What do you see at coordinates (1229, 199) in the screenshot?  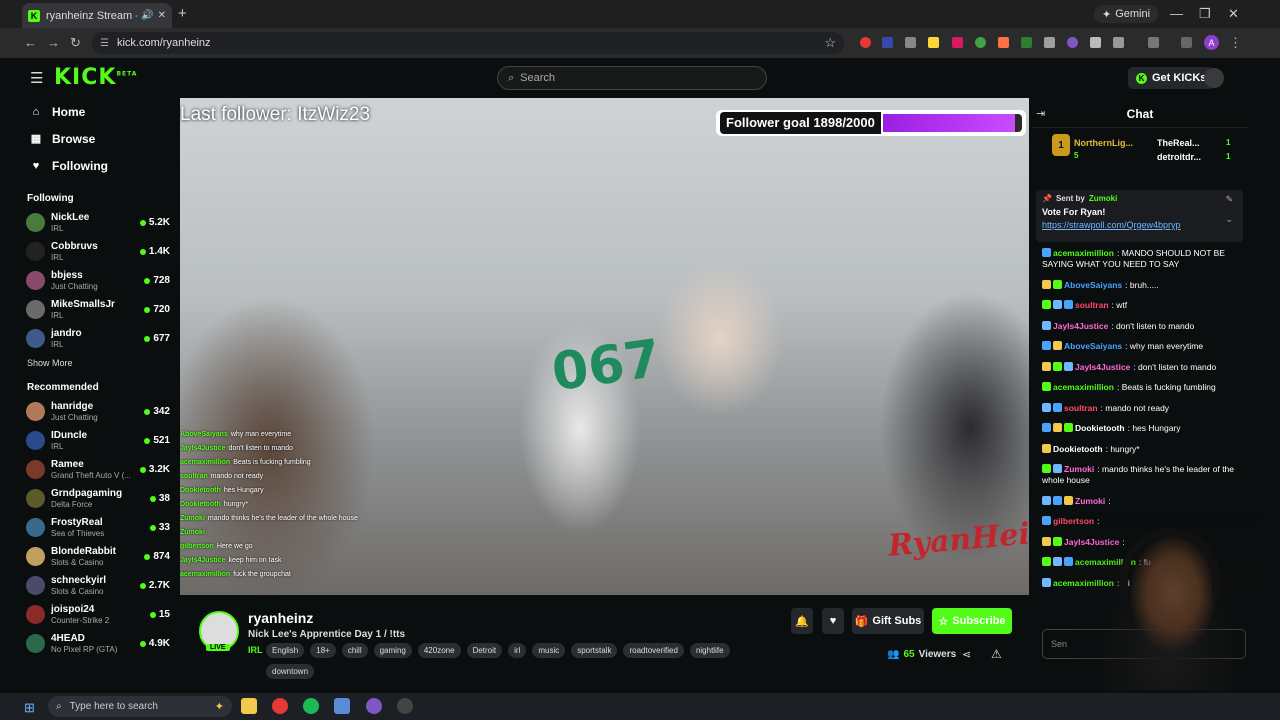 I see `unpin-icon: ✎` at bounding box center [1229, 199].